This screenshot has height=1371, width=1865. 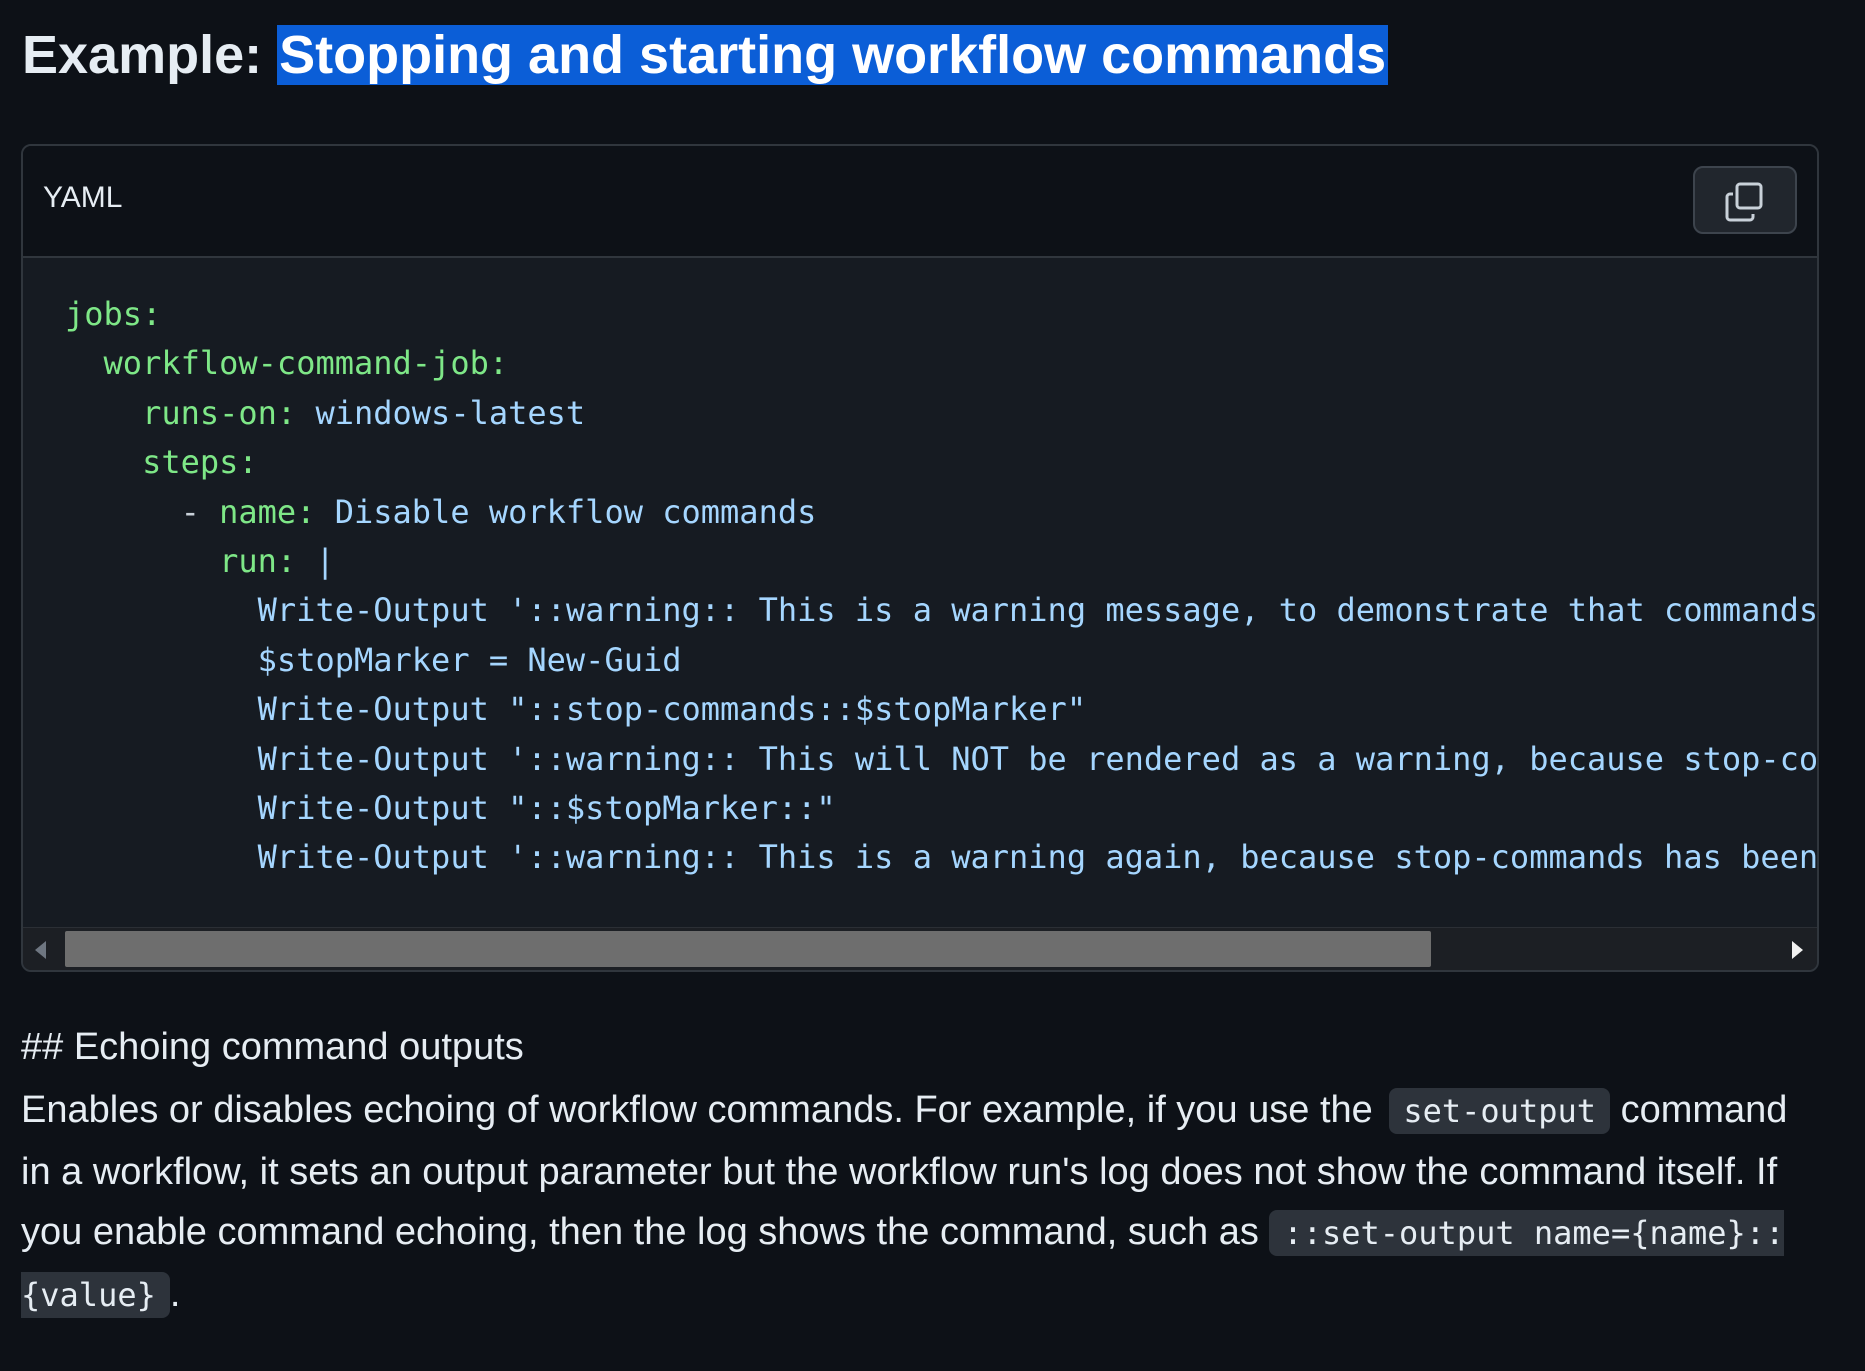 I want to click on code-line: runs-on: windows-latest, so click(x=364, y=412).